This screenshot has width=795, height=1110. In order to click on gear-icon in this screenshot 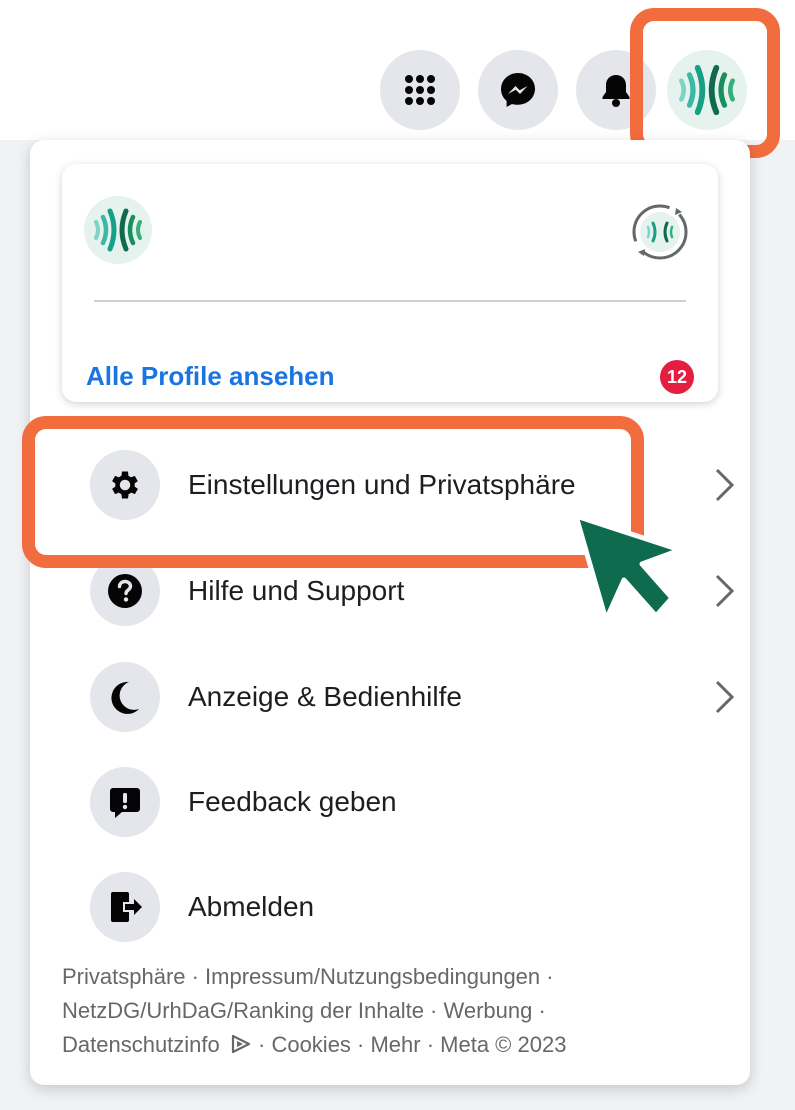, I will do `click(125, 485)`.